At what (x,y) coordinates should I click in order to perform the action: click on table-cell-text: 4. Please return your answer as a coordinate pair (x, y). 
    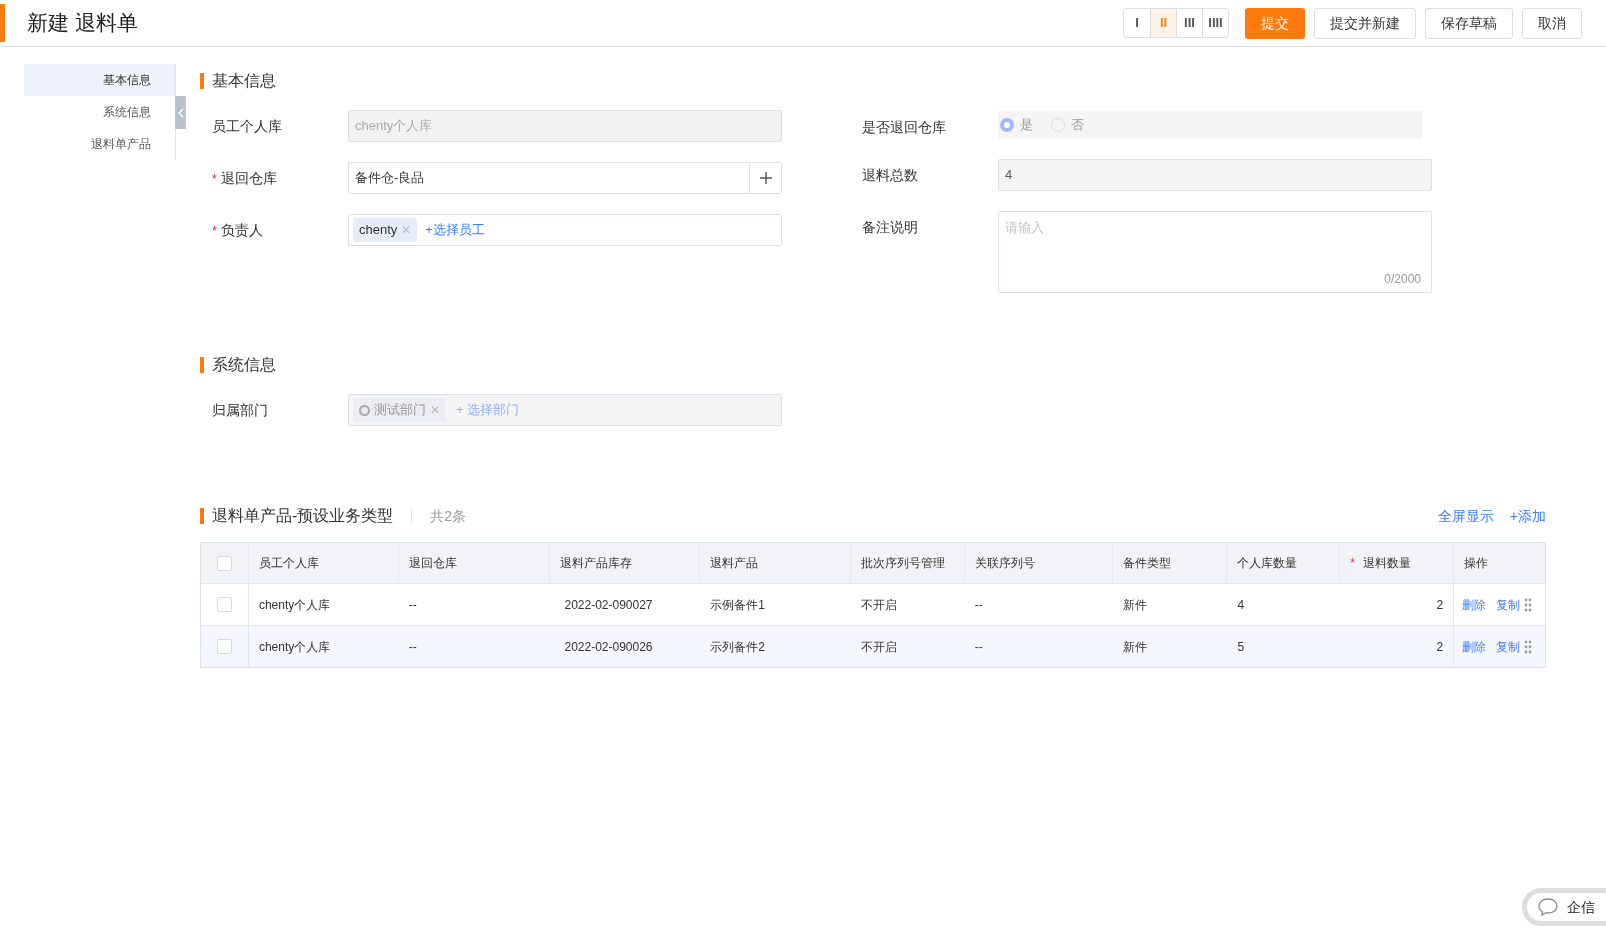
    Looking at the image, I should click on (1241, 605).